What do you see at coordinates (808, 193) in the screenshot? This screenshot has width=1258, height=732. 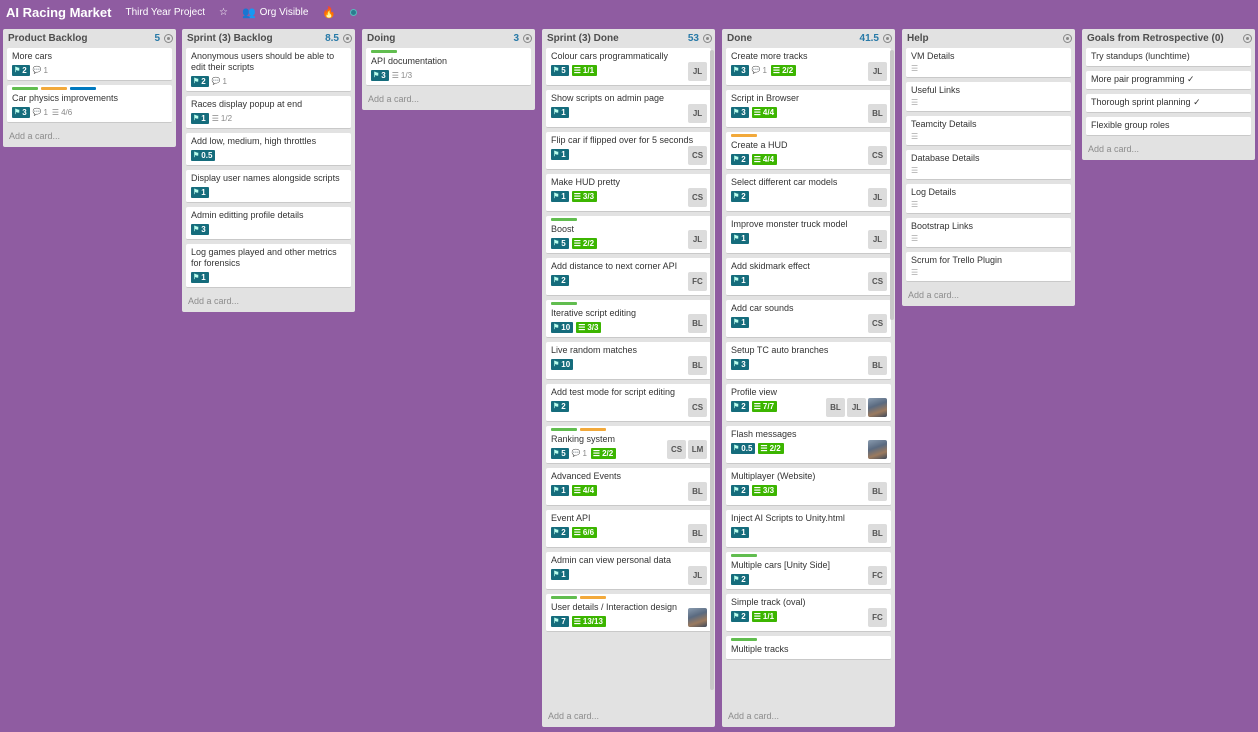 I see `card: Select different car models ⚑ 2 JL` at bounding box center [808, 193].